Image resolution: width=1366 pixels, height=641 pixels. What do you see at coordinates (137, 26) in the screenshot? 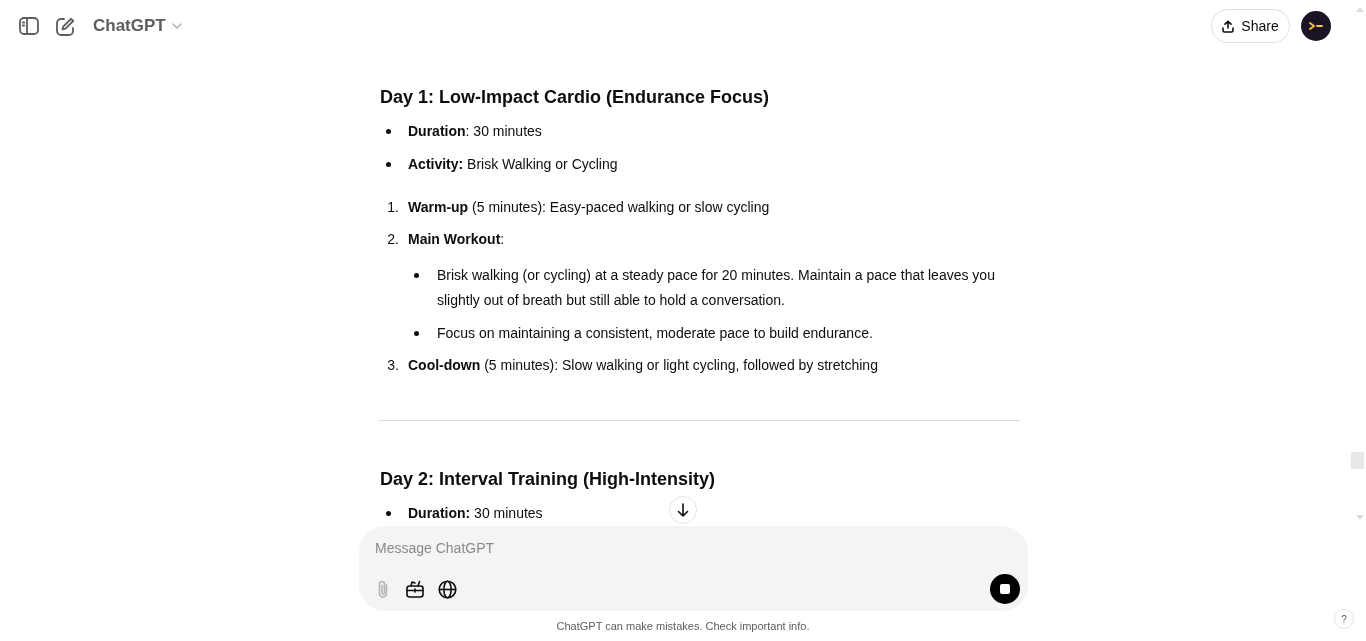
I see `model-selector: ChatGPT` at bounding box center [137, 26].